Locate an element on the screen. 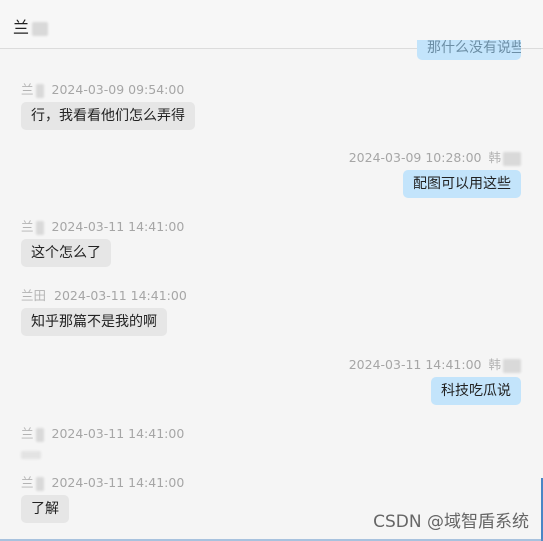 The width and height of the screenshot is (543, 541). message-bubble: 配图可以用这些 is located at coordinates (462, 184).